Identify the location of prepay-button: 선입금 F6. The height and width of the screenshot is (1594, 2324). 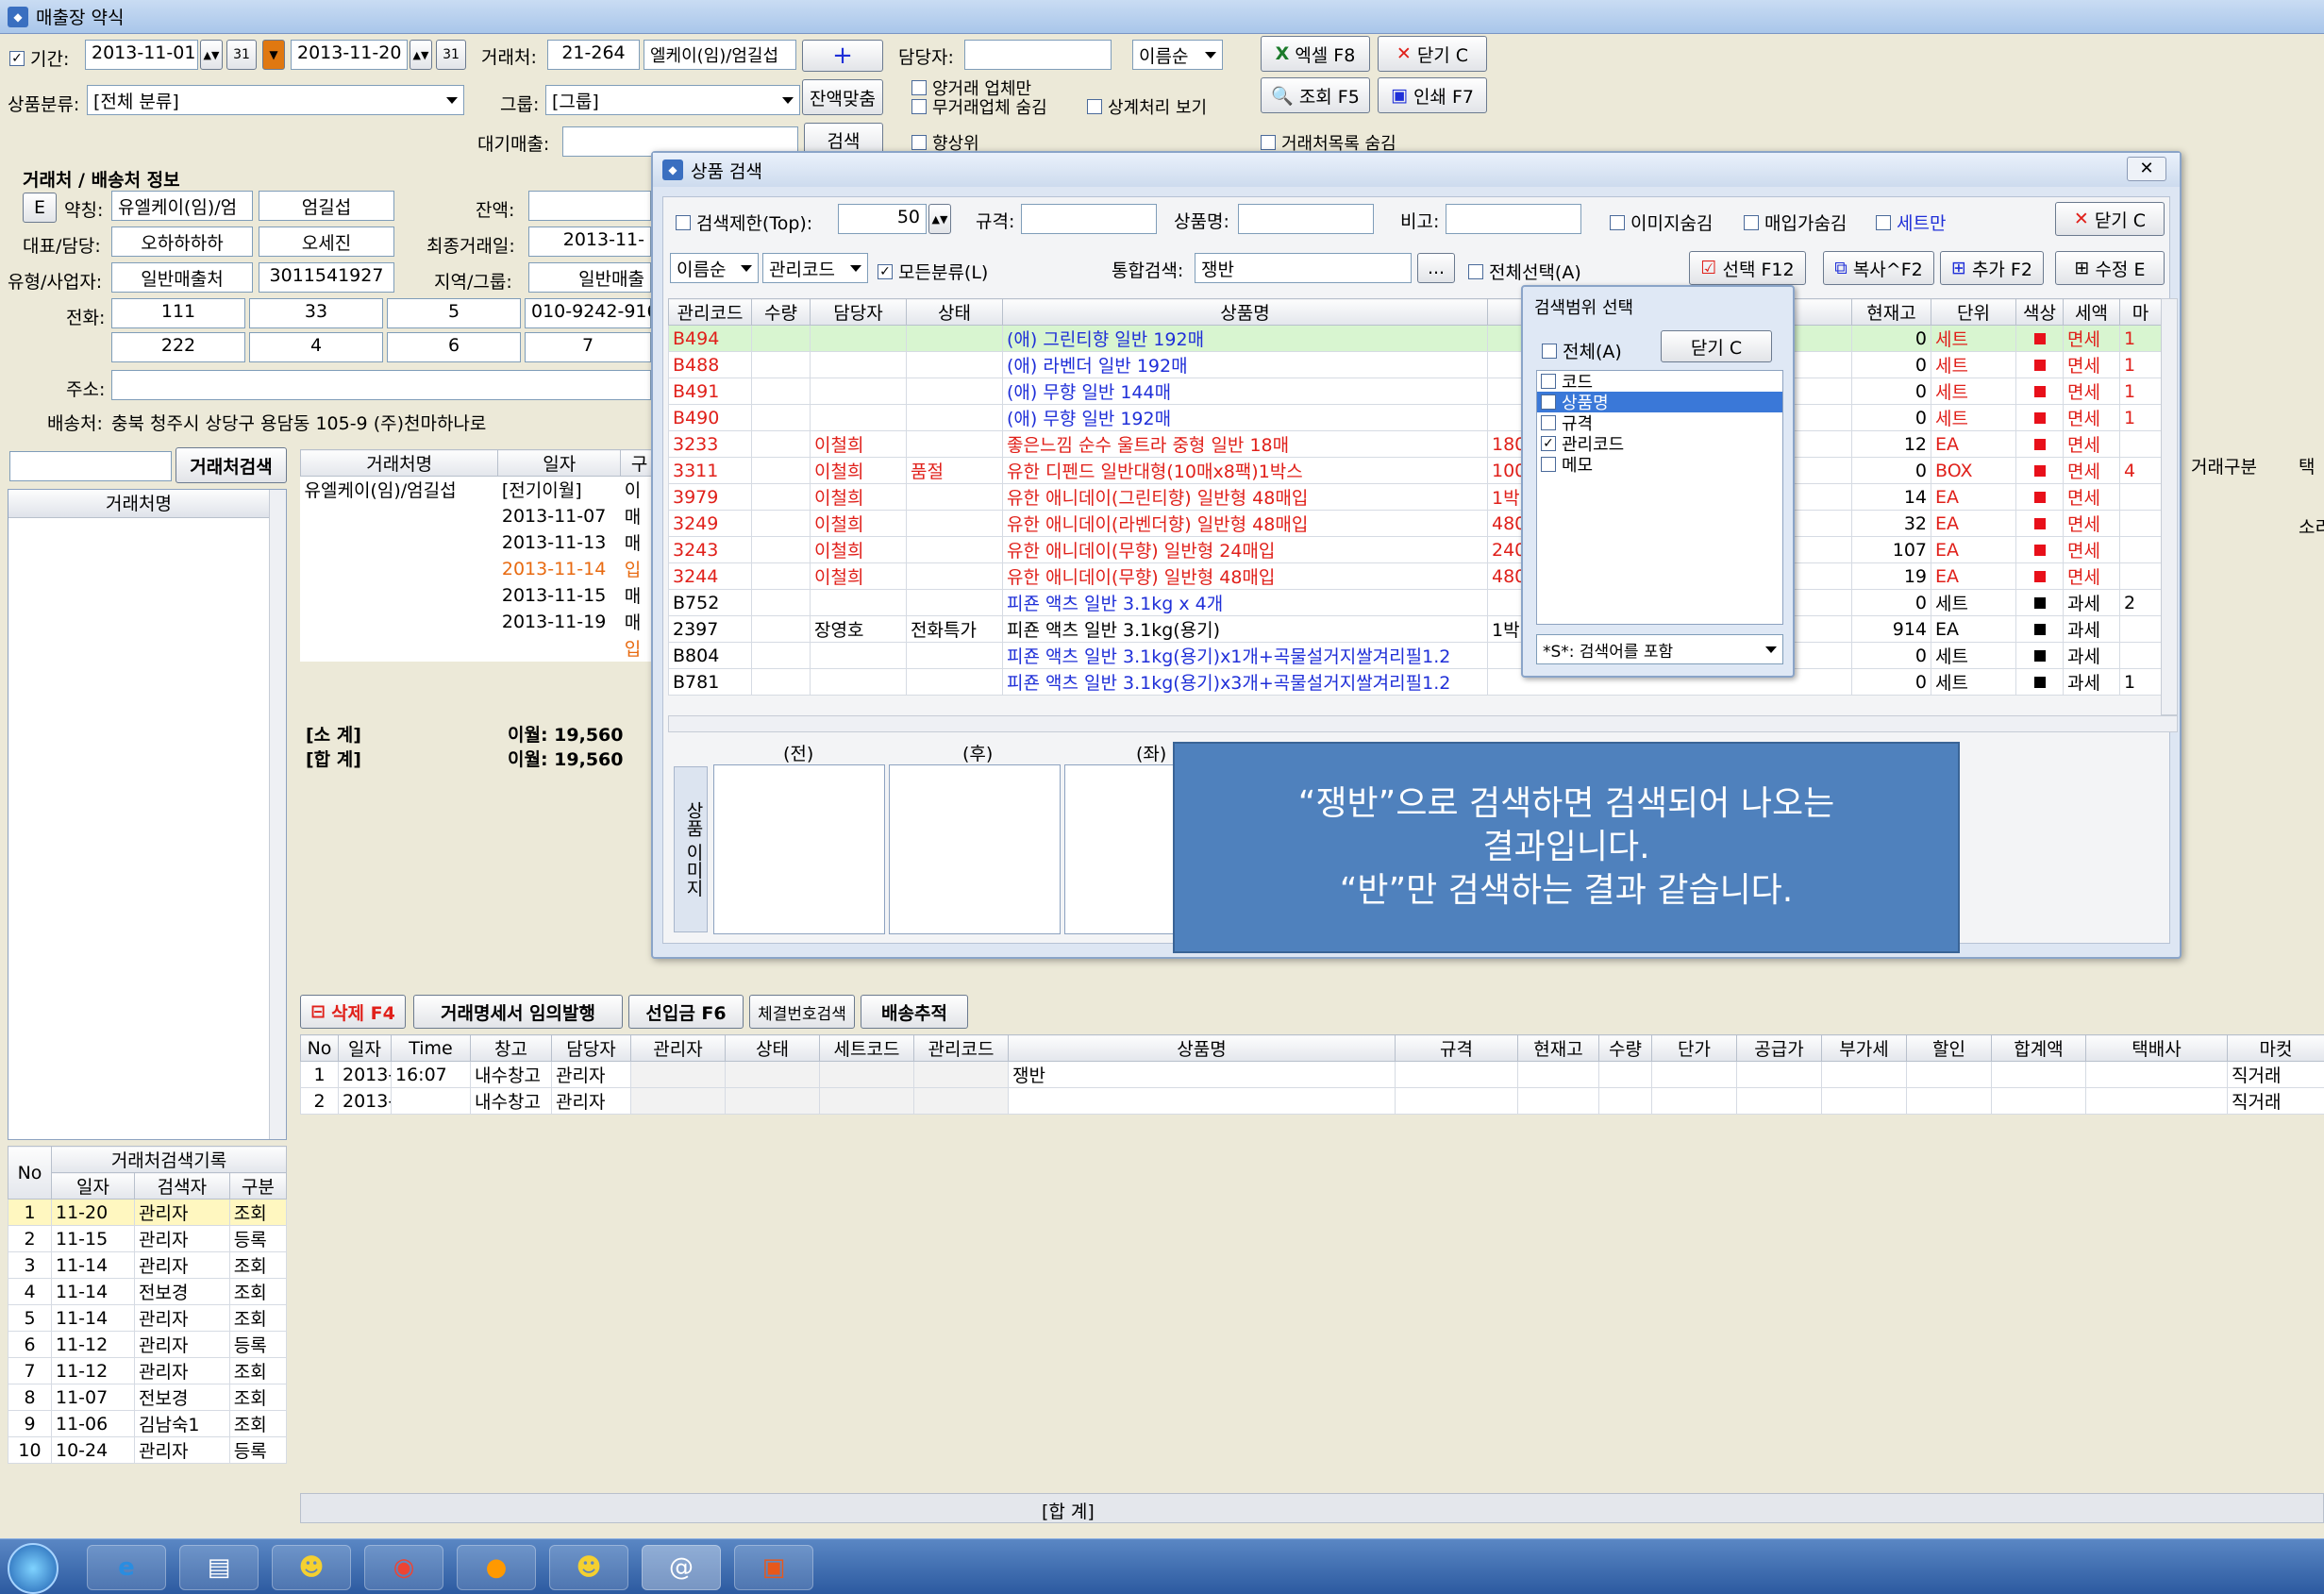
(686, 1012).